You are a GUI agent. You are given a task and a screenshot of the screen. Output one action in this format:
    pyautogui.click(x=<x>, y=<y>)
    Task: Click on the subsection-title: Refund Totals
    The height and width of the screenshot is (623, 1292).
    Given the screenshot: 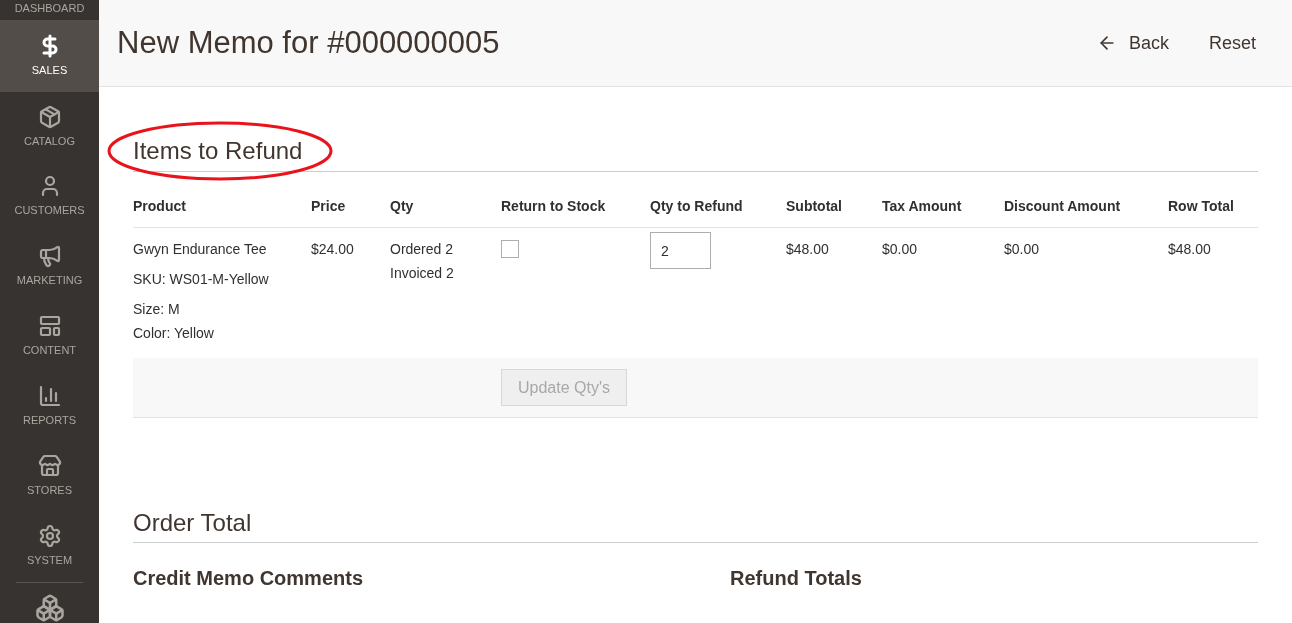 What is the action you would take?
    pyautogui.click(x=796, y=578)
    